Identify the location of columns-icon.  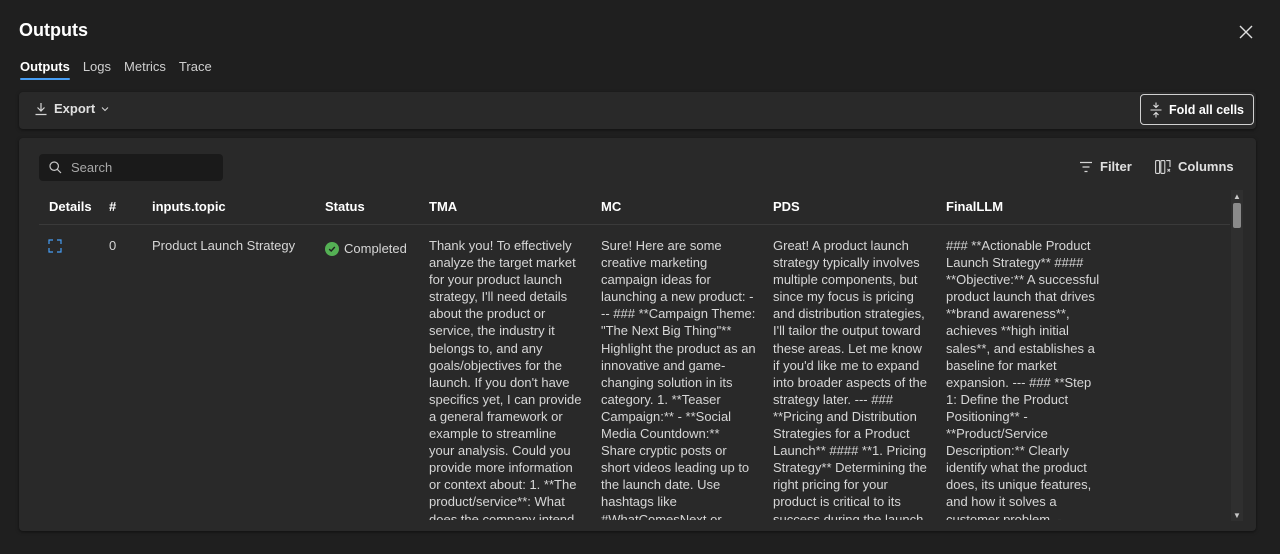
(1163, 166).